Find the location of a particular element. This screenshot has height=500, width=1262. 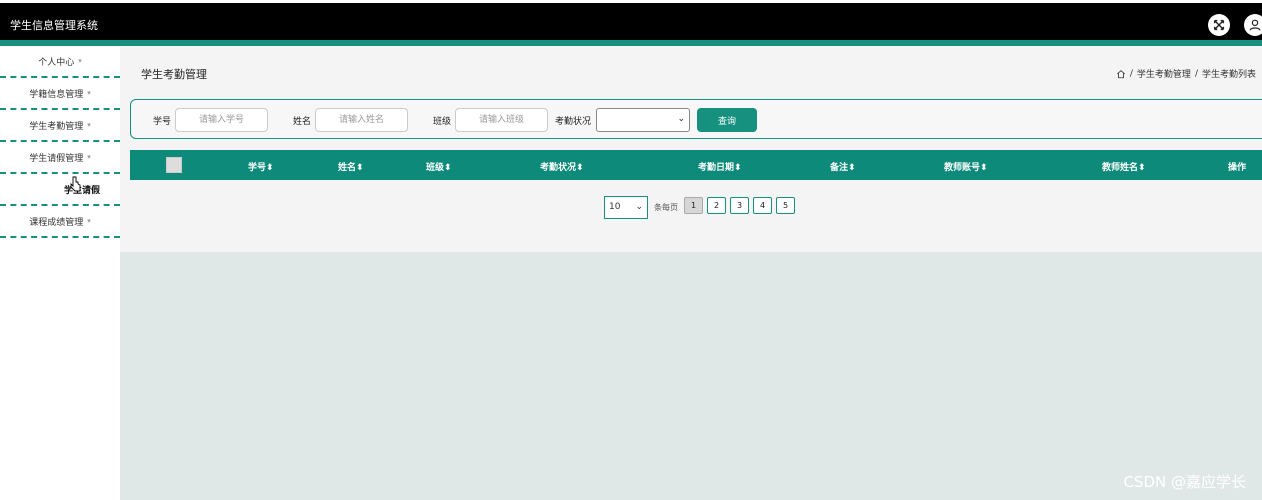

column-label: 班级 is located at coordinates (435, 168).